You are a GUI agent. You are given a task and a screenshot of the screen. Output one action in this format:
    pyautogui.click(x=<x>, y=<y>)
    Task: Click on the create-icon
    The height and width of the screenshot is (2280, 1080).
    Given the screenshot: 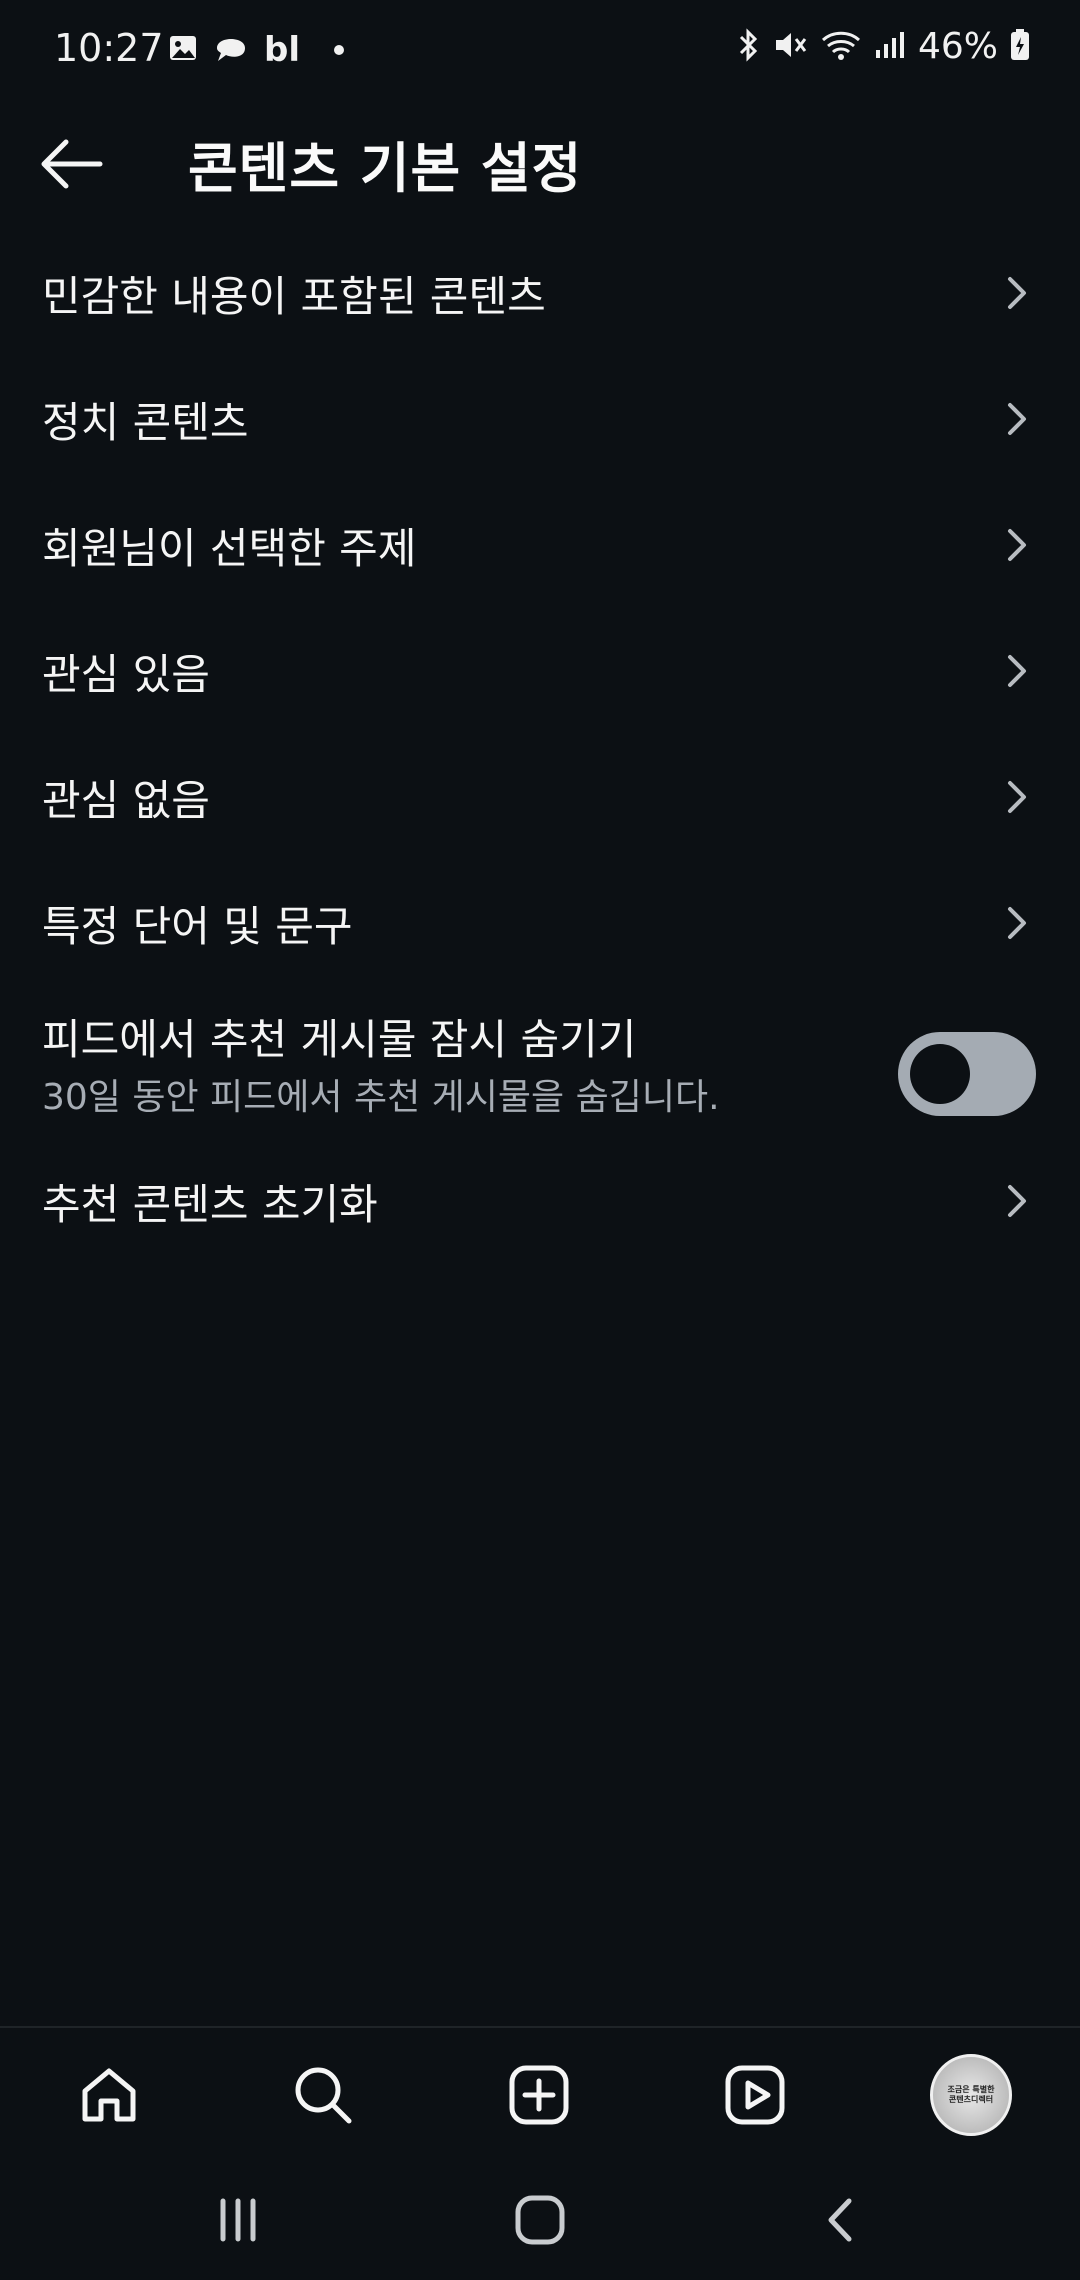 What is the action you would take?
    pyautogui.click(x=539, y=2095)
    